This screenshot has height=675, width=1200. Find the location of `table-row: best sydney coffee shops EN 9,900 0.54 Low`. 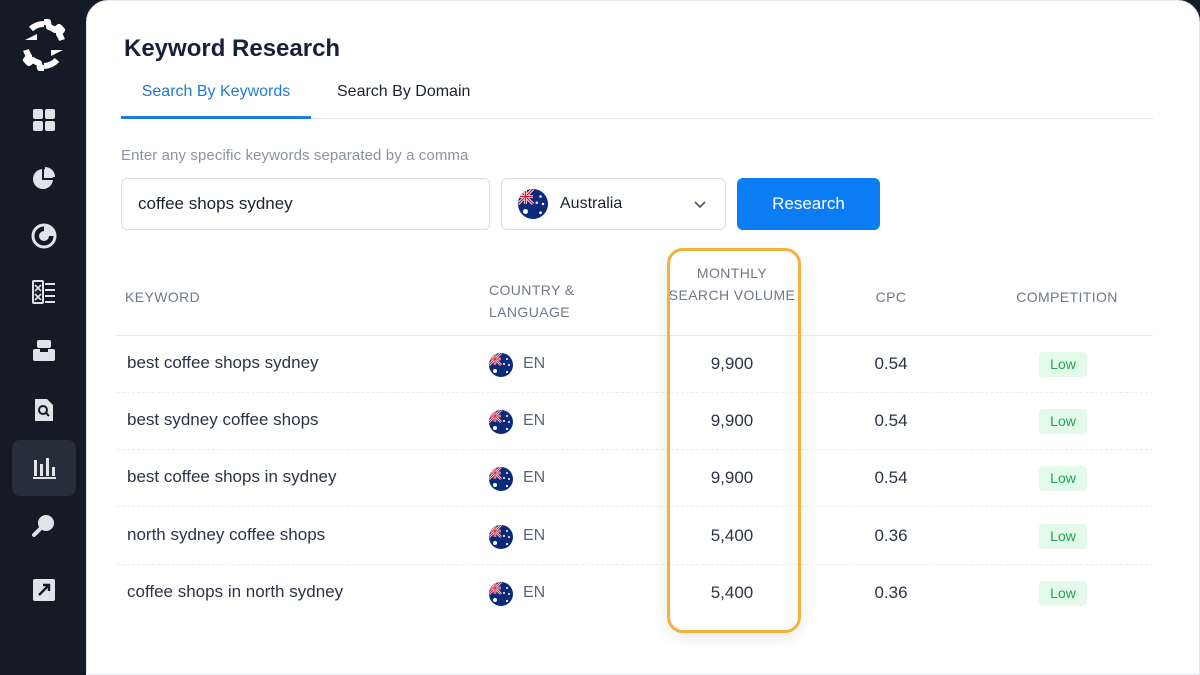

table-row: best sydney coffee shops EN 9,900 0.54 Low is located at coordinates (635, 421).